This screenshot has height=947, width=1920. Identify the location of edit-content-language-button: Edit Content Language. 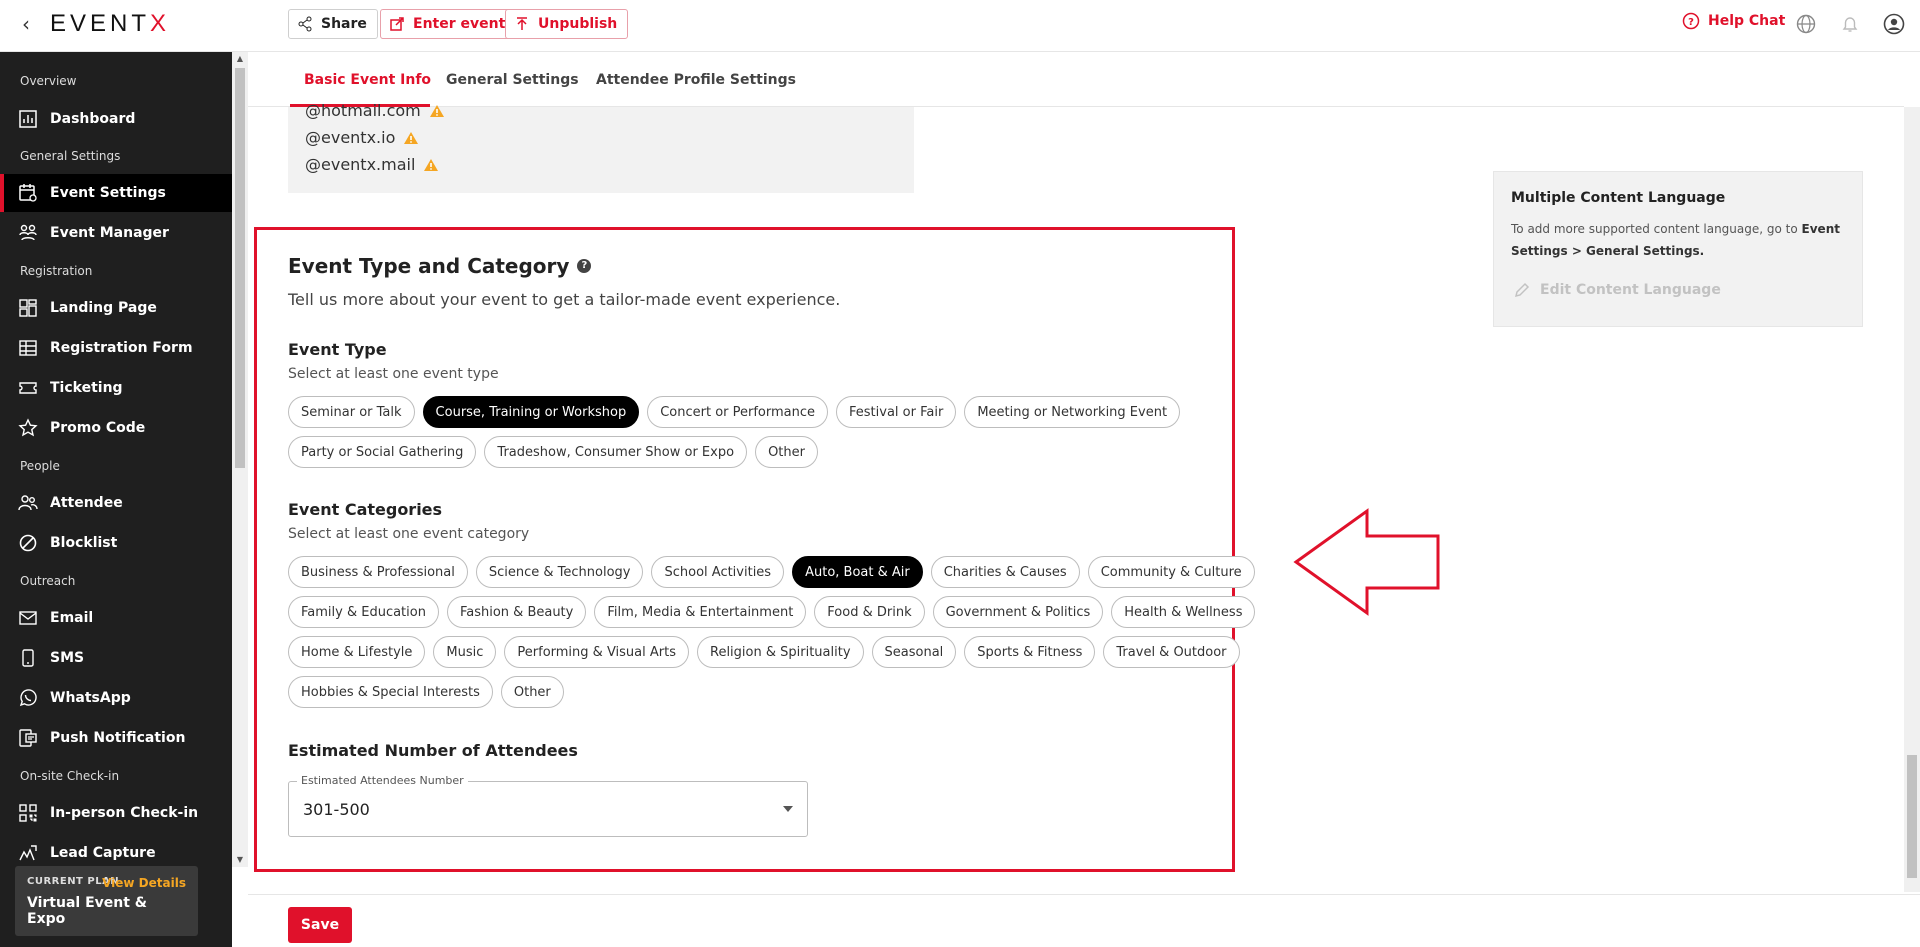
(1617, 290).